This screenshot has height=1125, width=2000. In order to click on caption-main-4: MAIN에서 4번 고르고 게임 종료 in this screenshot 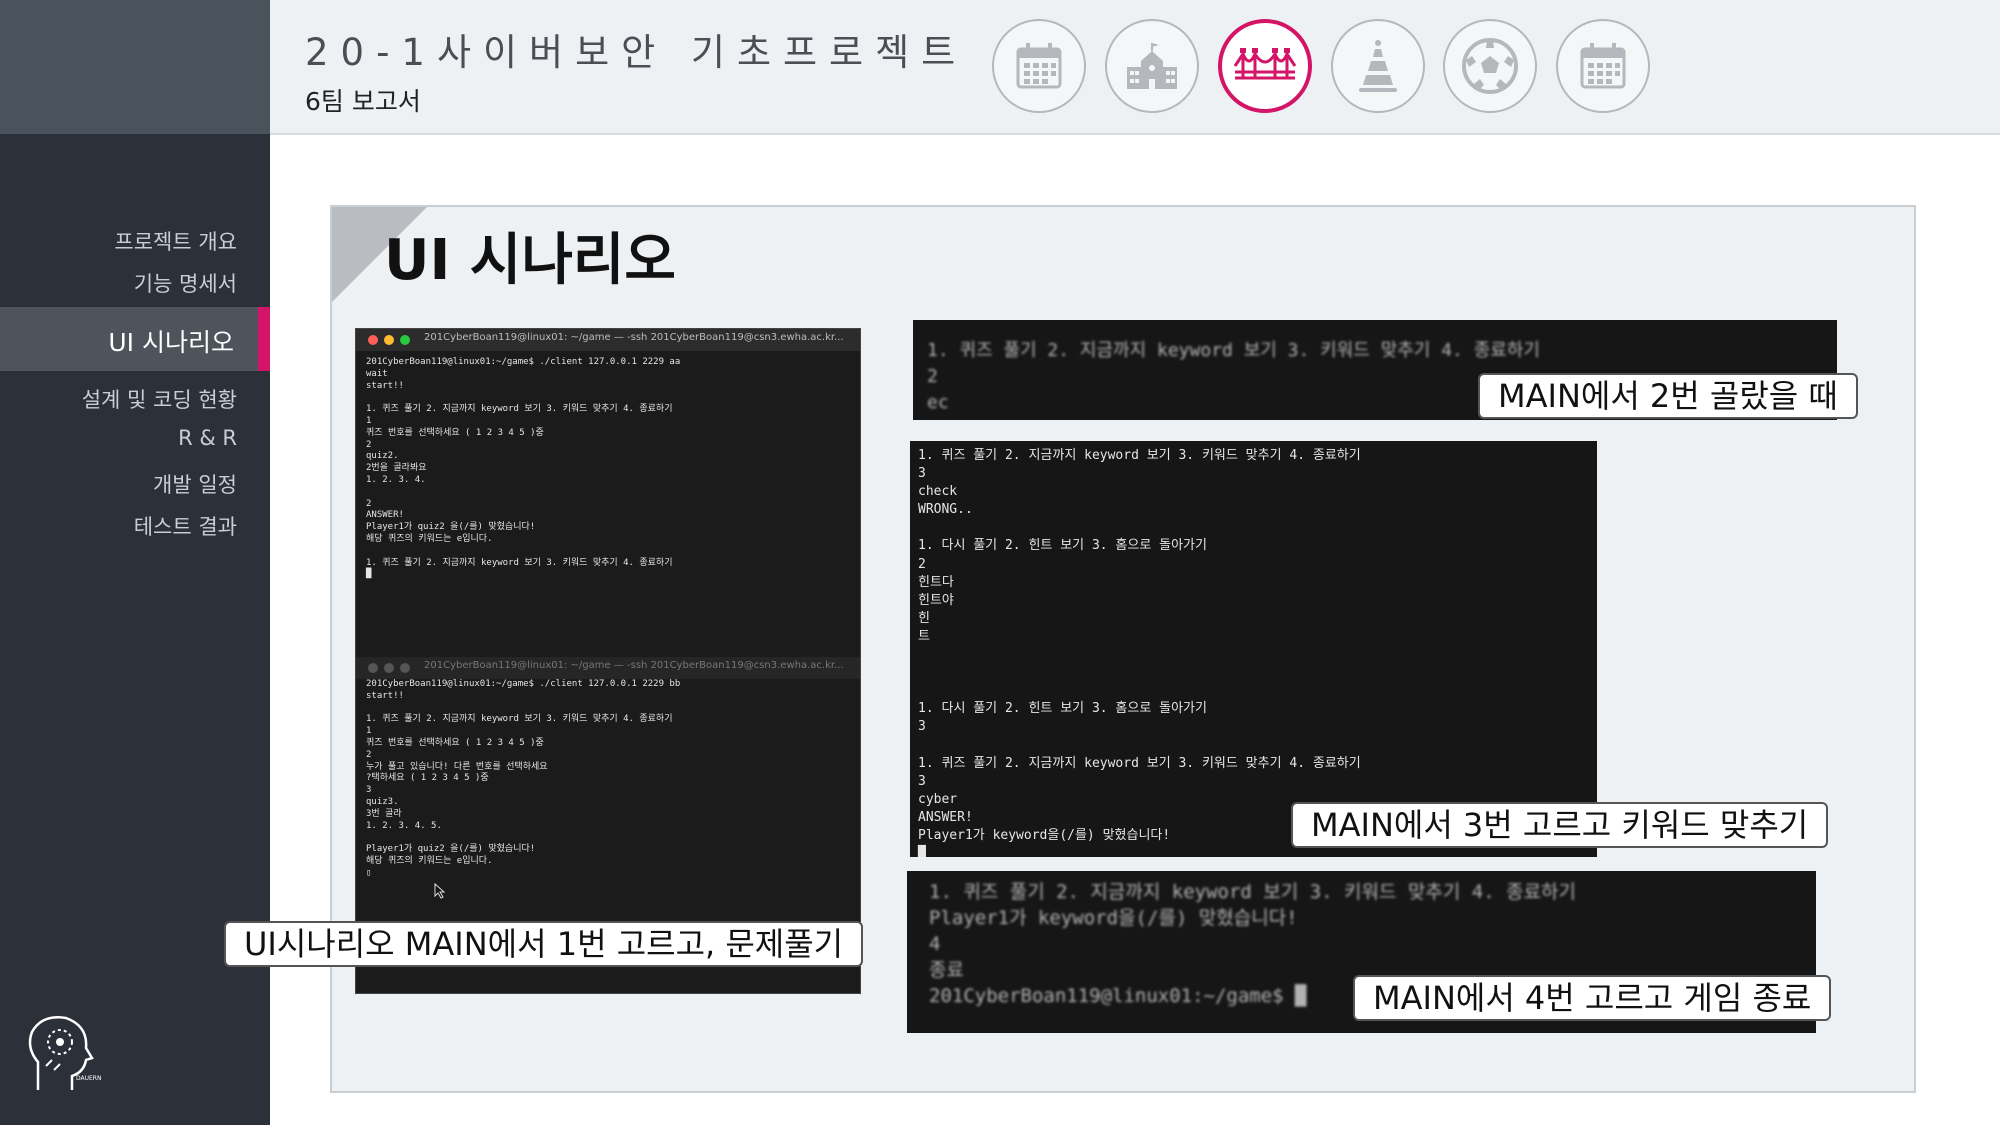, I will do `click(1592, 998)`.